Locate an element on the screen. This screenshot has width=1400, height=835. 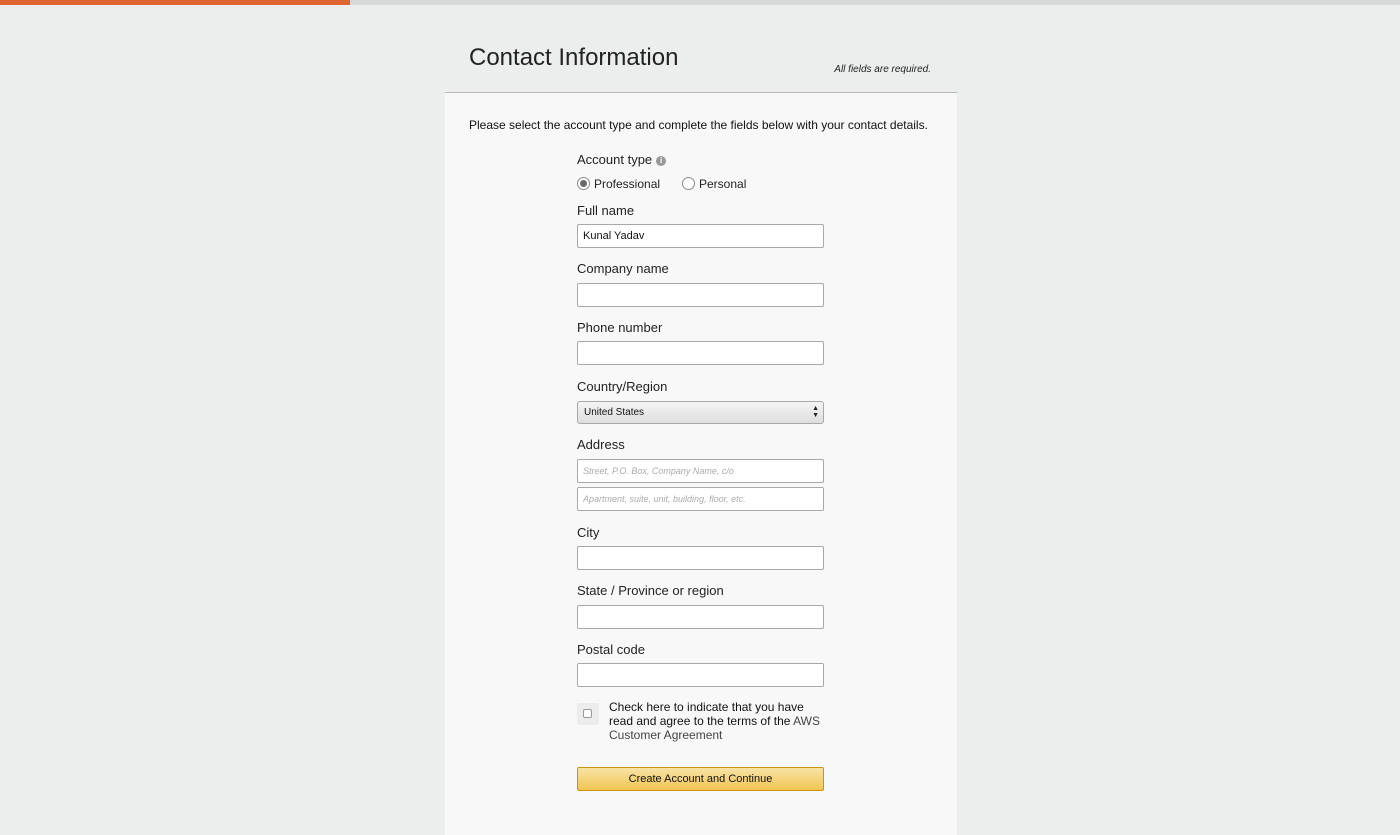
state-input is located at coordinates (700, 617).